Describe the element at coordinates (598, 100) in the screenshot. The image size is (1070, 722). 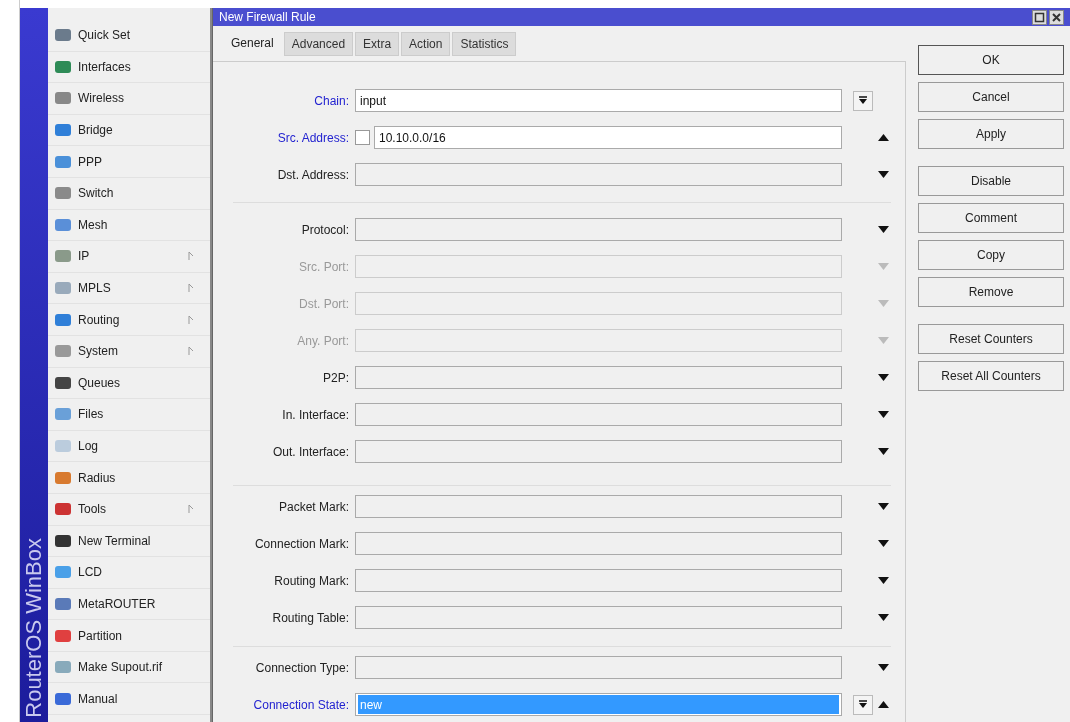
I see `input-field: input` at that location.